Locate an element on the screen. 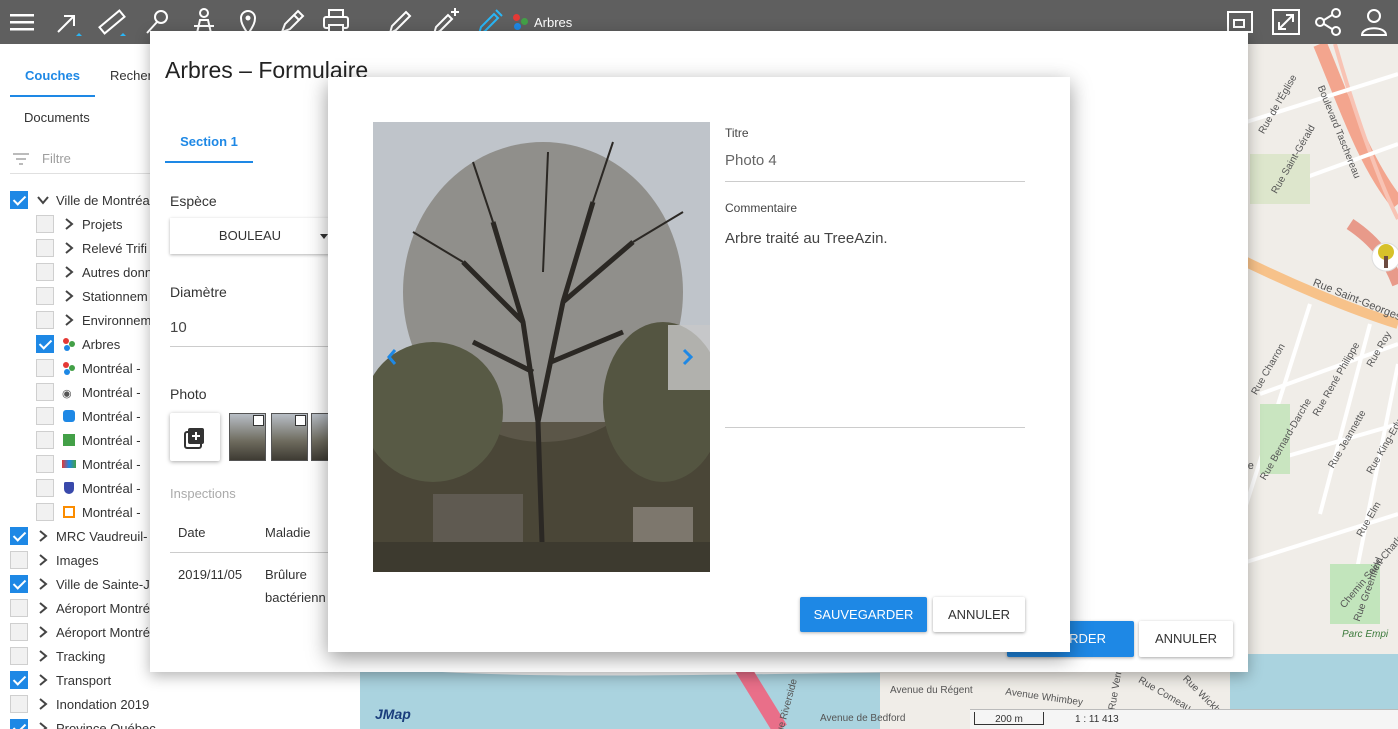 The height and width of the screenshot is (729, 1398). layer-row: Ville de Montréa is located at coordinates (80, 200).